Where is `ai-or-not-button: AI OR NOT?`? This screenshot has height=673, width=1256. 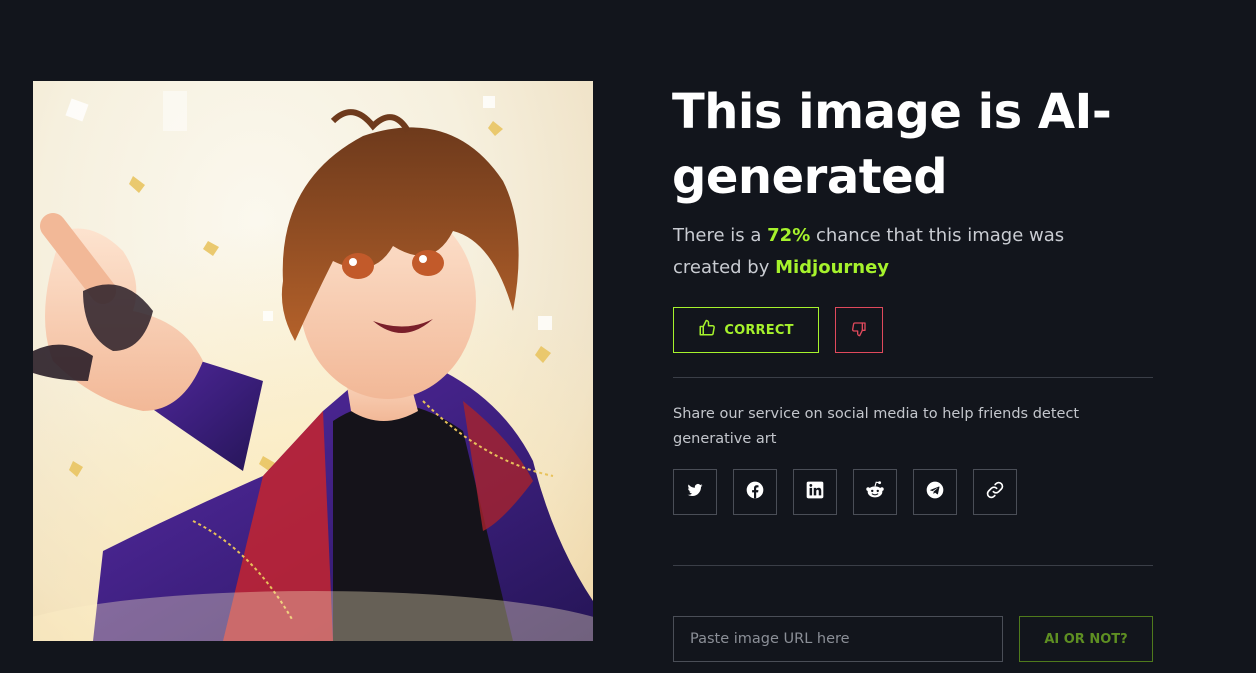 ai-or-not-button: AI OR NOT? is located at coordinates (1086, 639).